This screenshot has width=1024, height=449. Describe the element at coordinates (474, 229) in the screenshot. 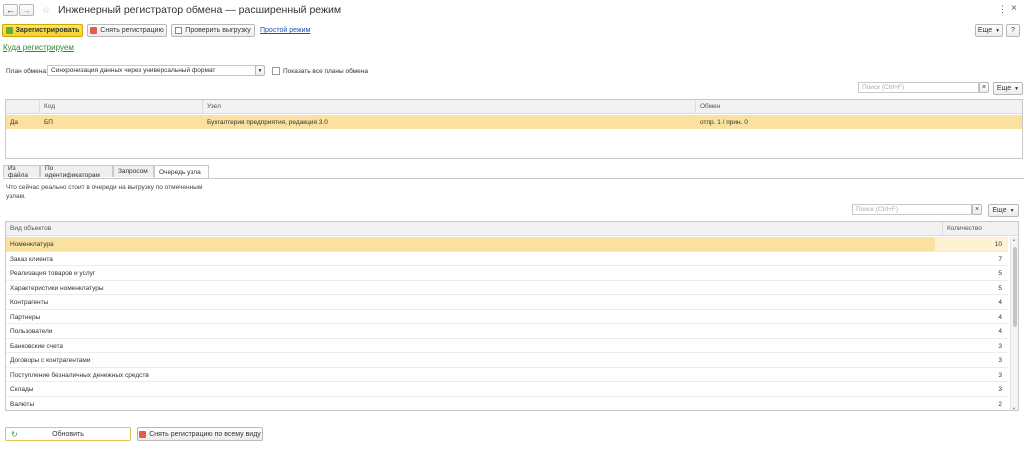

I see `queue-col-kind: Вид объектов` at that location.